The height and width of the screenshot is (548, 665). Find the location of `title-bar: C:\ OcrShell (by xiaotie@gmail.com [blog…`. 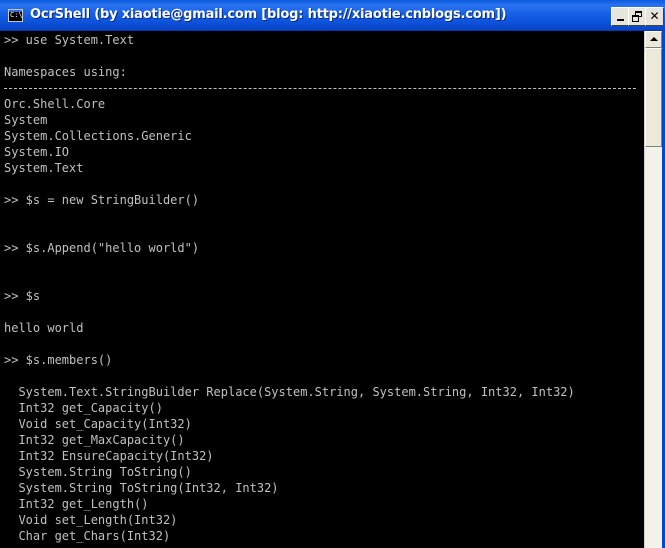

title-bar: C:\ OcrShell (by xiaotie@gmail.com [blog… is located at coordinates (332, 15).